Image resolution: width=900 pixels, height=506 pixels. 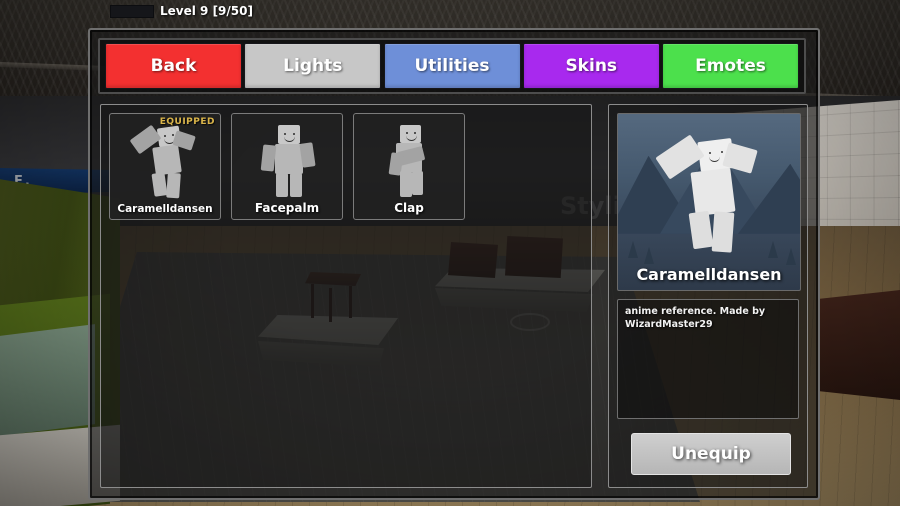 I want to click on tab-row: Back Lights Utilities Skins Emotes, so click(x=452, y=66).